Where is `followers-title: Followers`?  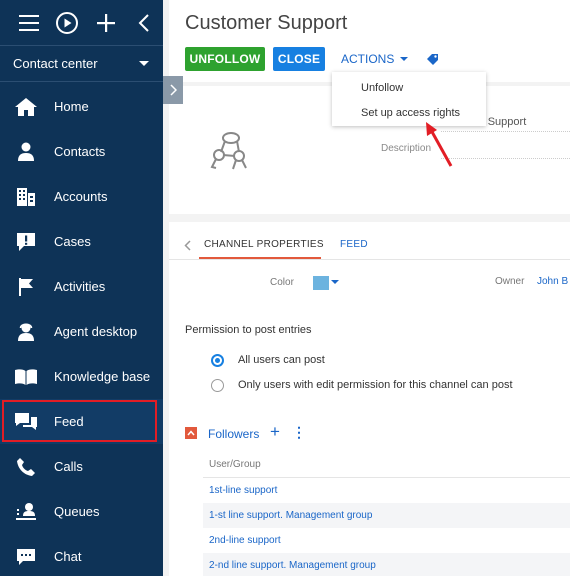 followers-title: Followers is located at coordinates (233, 434).